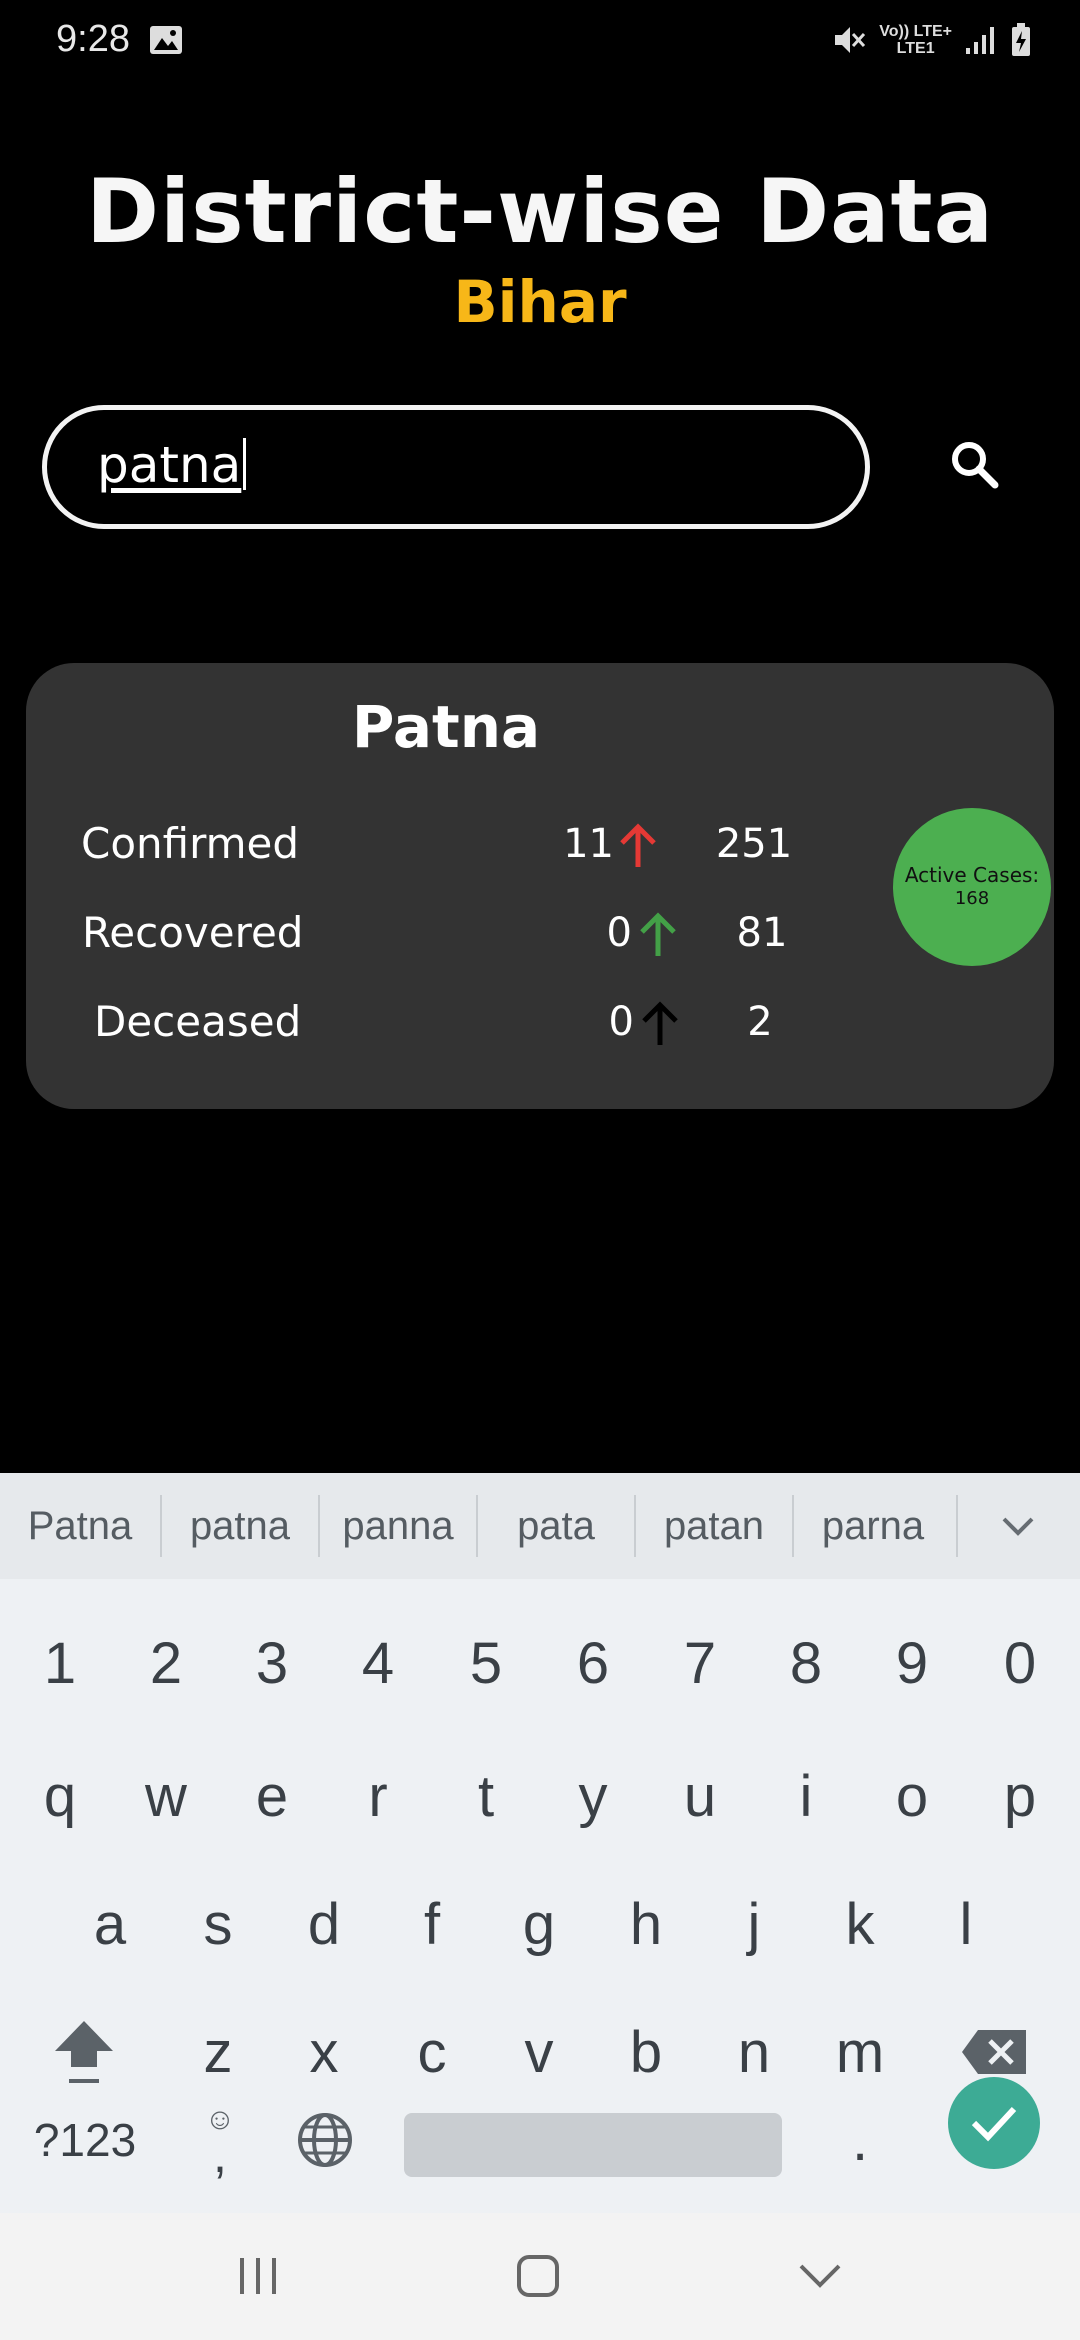 The height and width of the screenshot is (2340, 1080). I want to click on recovered-label: Recovered, so click(193, 932).